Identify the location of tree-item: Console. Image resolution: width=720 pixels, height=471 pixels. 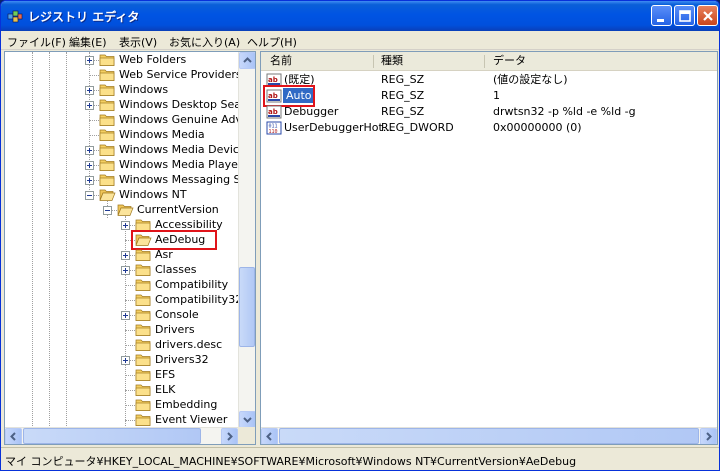
(123, 315).